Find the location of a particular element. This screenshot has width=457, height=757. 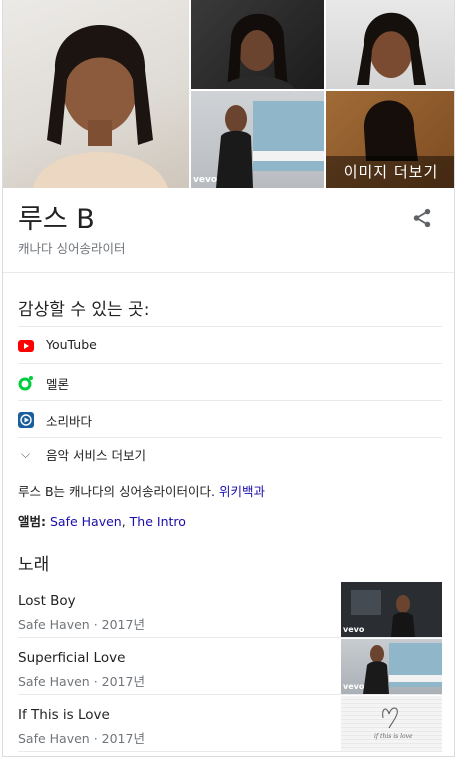

song-title: Superficial Love is located at coordinates (72, 658).